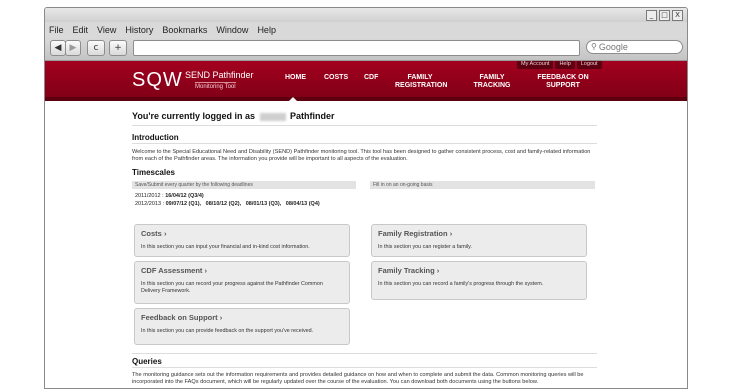 The width and height of the screenshot is (740, 389). I want to click on cdf-card-title: CDF Assessment ›, so click(242, 270).